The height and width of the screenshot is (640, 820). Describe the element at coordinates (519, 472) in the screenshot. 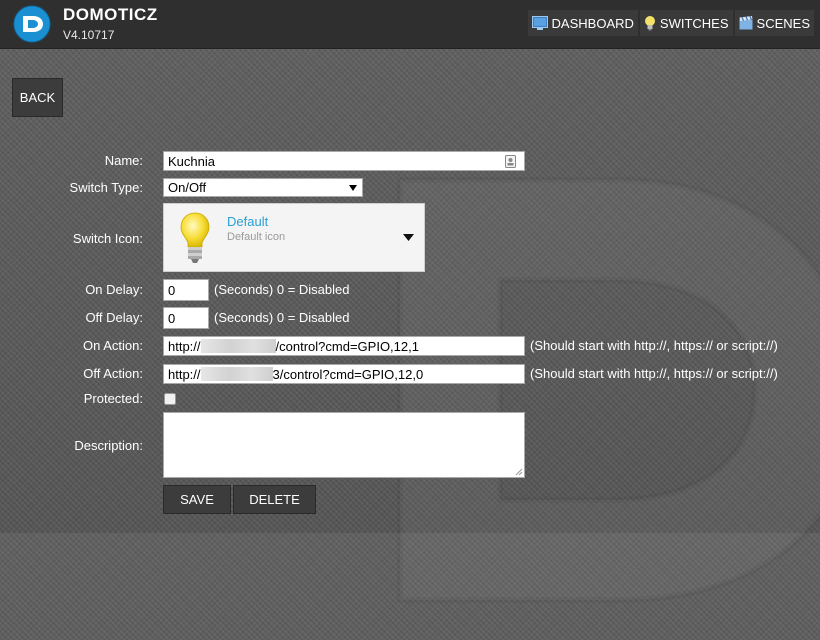

I see `resize-handle-icon` at that location.